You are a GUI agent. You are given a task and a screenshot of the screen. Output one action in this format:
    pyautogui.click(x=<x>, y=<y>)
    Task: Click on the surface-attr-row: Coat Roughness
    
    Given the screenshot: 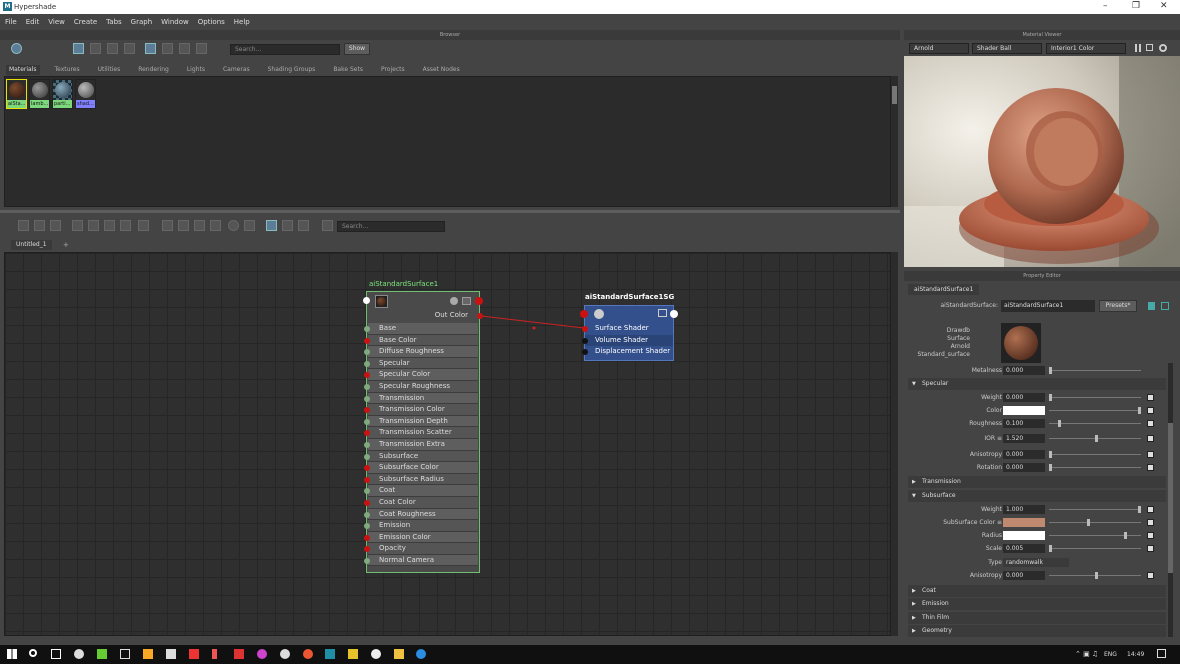 What is the action you would take?
    pyautogui.click(x=421, y=514)
    